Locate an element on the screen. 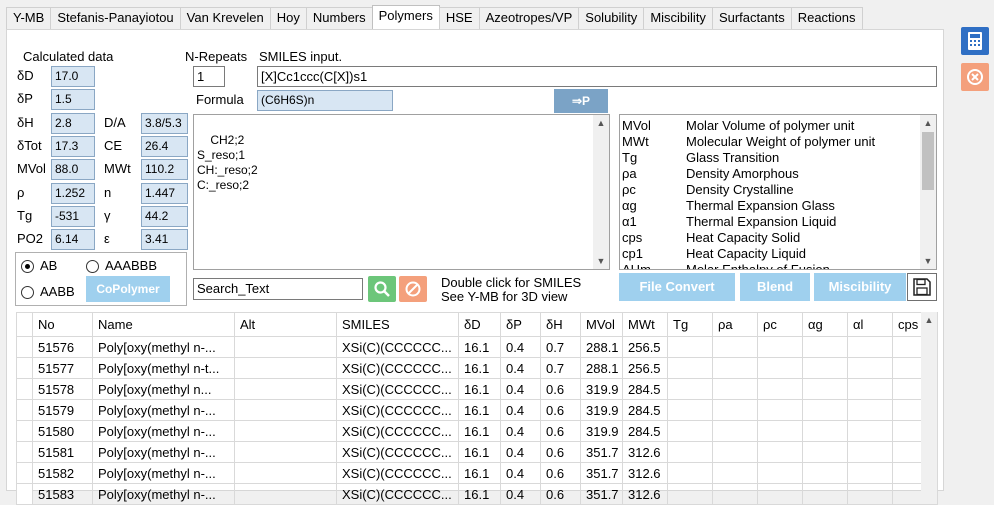  column-header: δP is located at coordinates (520, 324).